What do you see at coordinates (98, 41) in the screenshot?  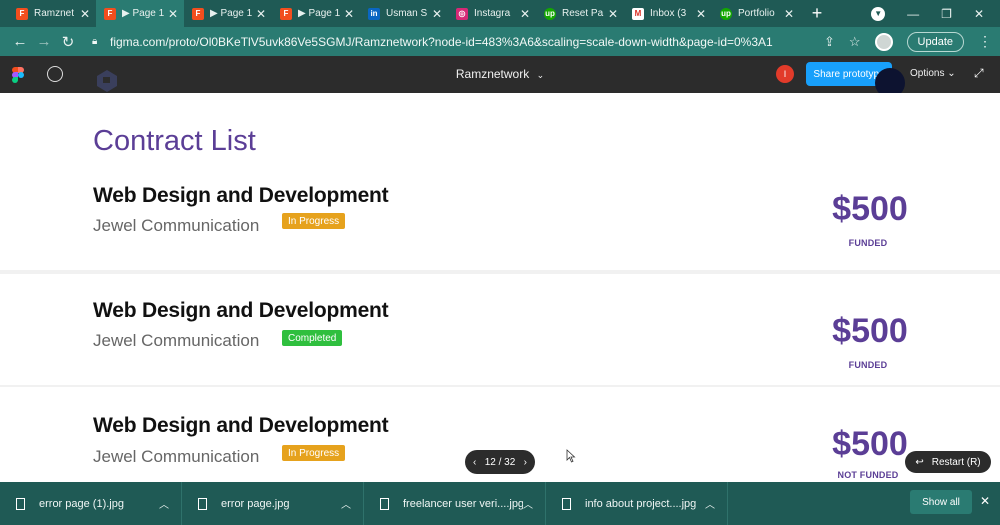 I see `lock-icon: 🔒︎` at bounding box center [98, 41].